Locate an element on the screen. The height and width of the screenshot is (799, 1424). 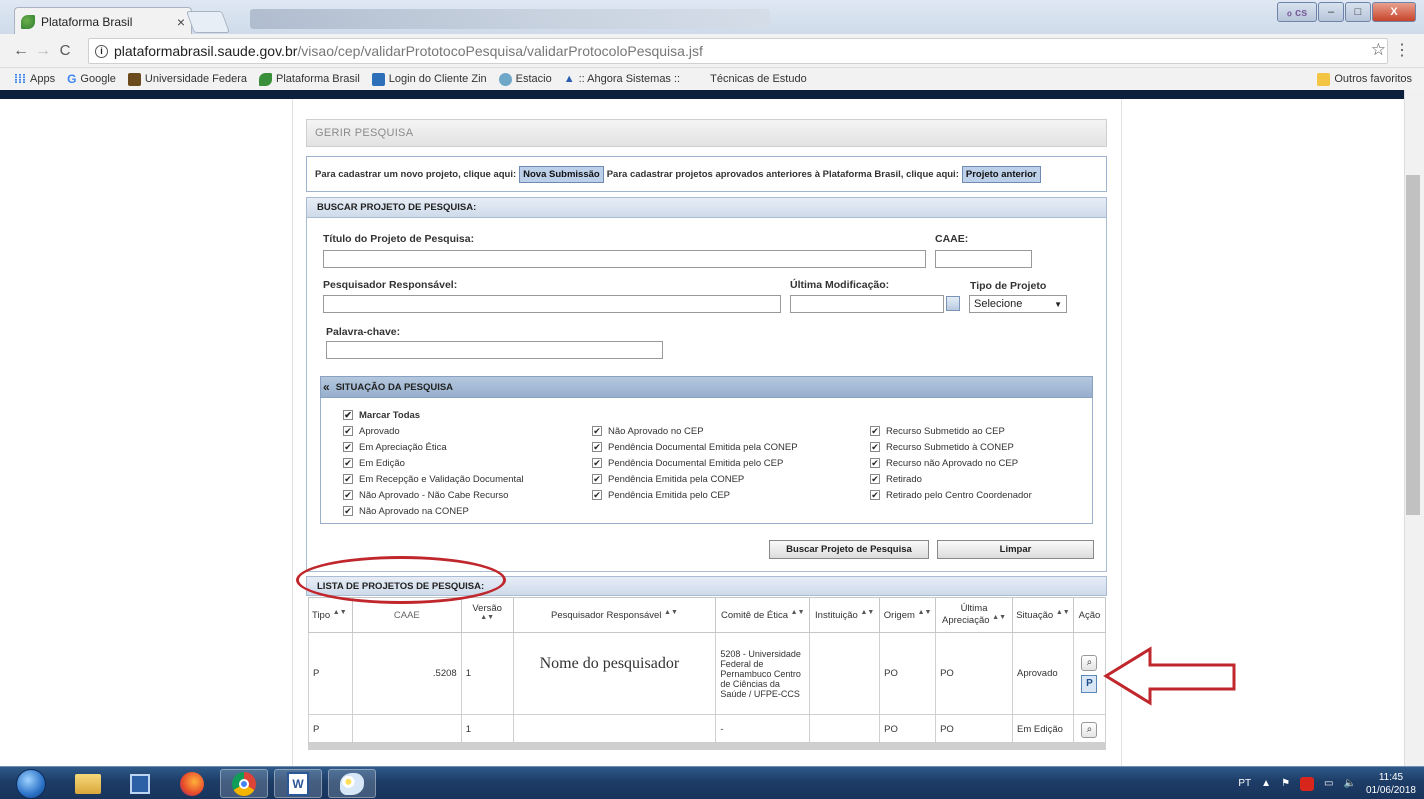
title-input is located at coordinates (624, 259).